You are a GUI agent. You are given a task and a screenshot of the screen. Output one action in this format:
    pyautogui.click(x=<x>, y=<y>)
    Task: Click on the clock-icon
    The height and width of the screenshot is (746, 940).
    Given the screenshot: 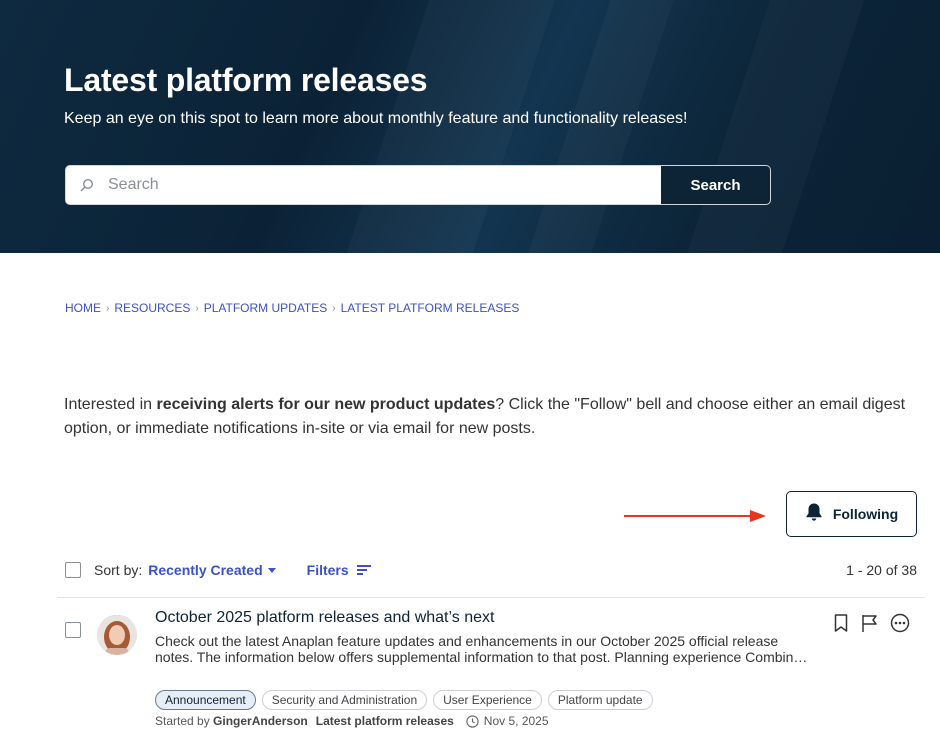 What is the action you would take?
    pyautogui.click(x=472, y=721)
    